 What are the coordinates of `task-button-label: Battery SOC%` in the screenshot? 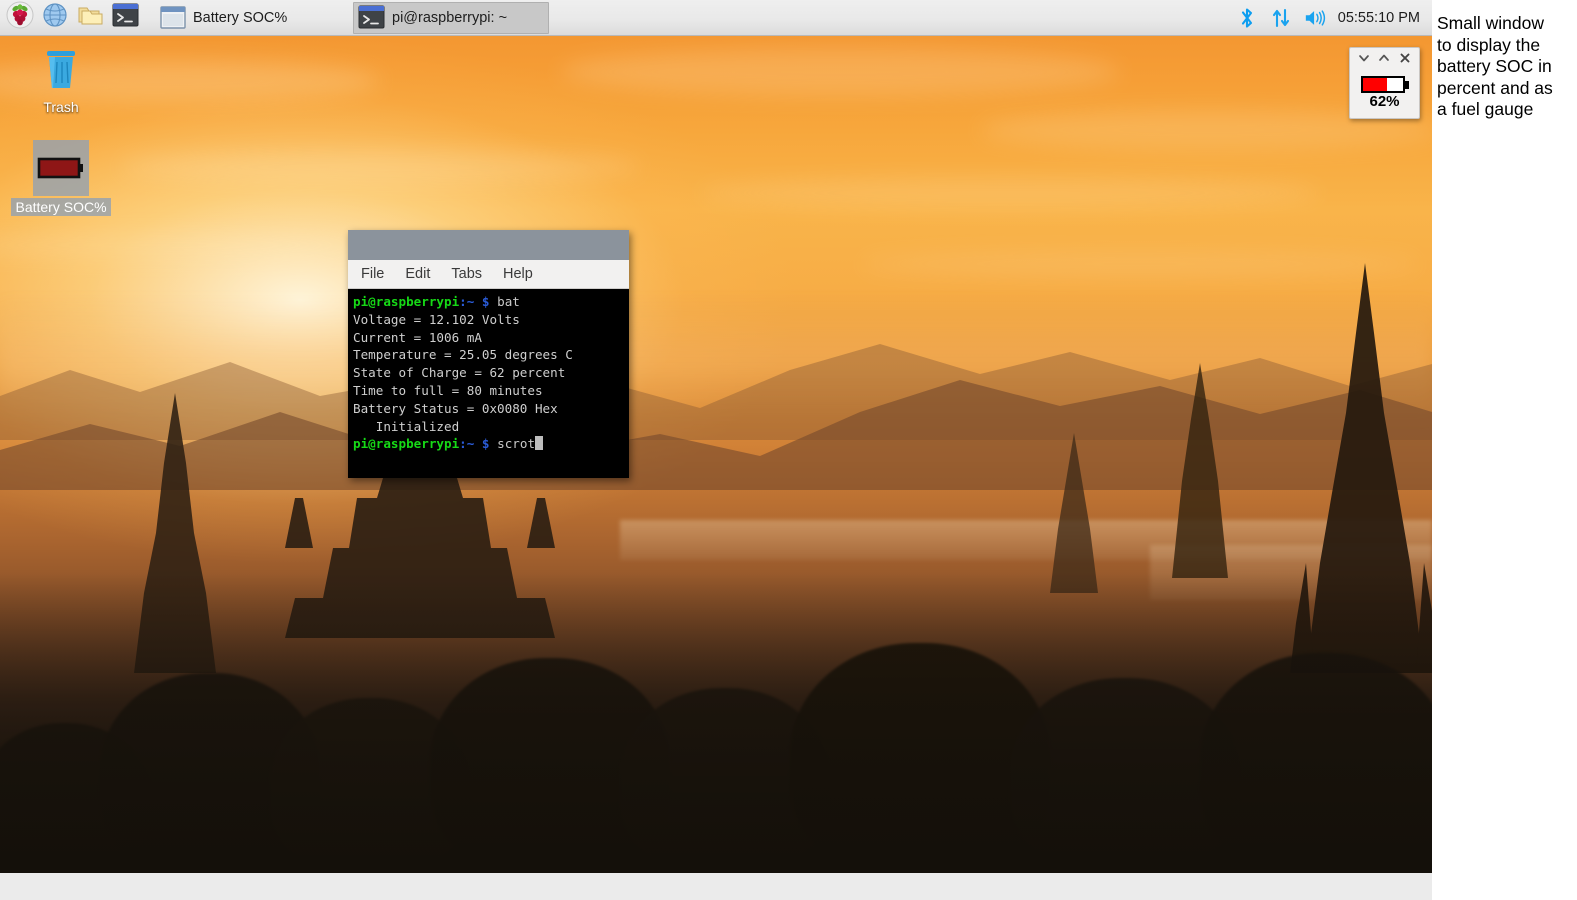 It's located at (240, 17).